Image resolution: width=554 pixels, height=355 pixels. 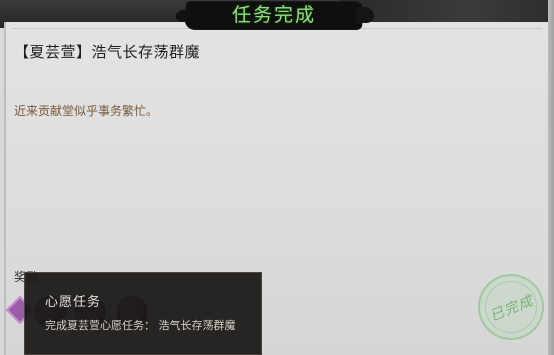 What do you see at coordinates (273, 15) in the screenshot?
I see `header-title: 任务完成` at bounding box center [273, 15].